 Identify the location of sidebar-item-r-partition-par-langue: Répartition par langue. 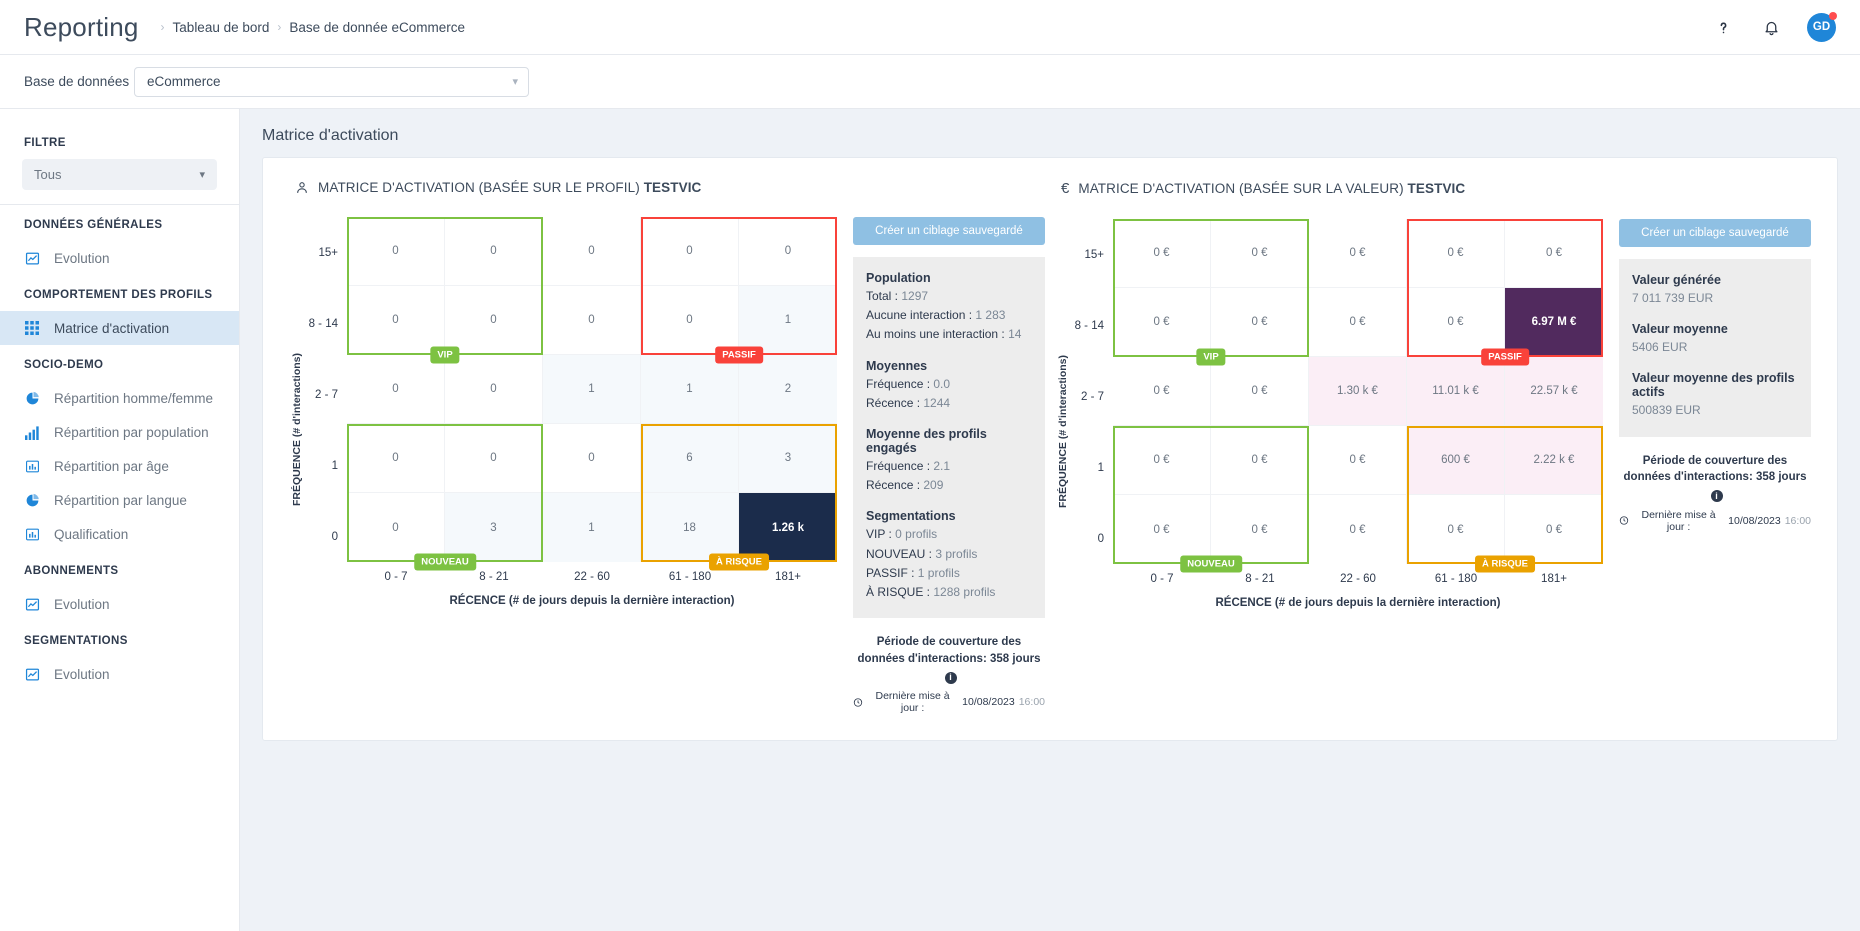
(119, 500).